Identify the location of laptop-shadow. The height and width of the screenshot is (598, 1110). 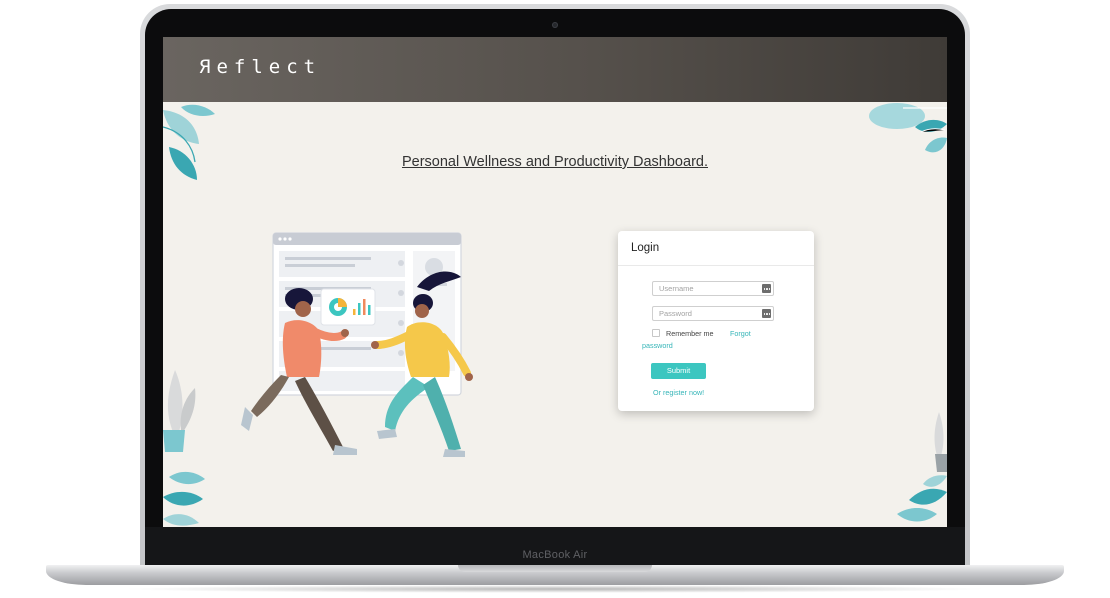
(555, 589).